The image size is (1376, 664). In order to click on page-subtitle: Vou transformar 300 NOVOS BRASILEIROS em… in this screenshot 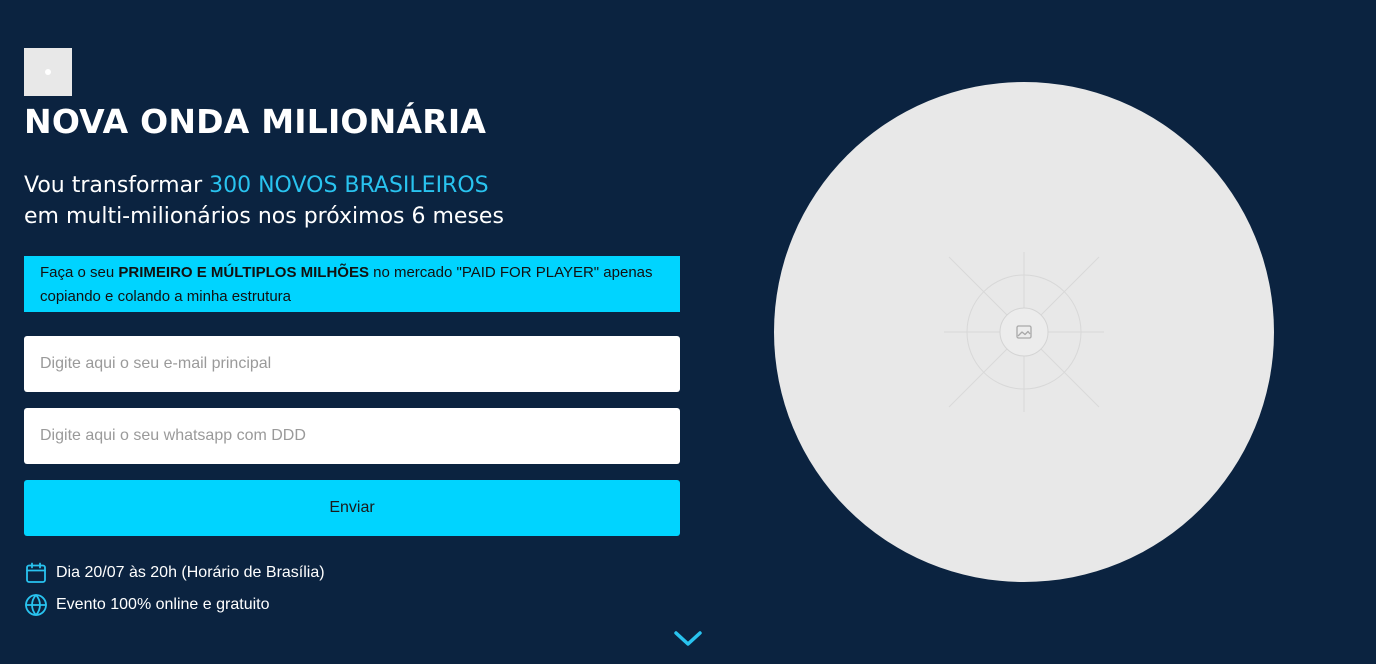, I will do `click(264, 201)`.